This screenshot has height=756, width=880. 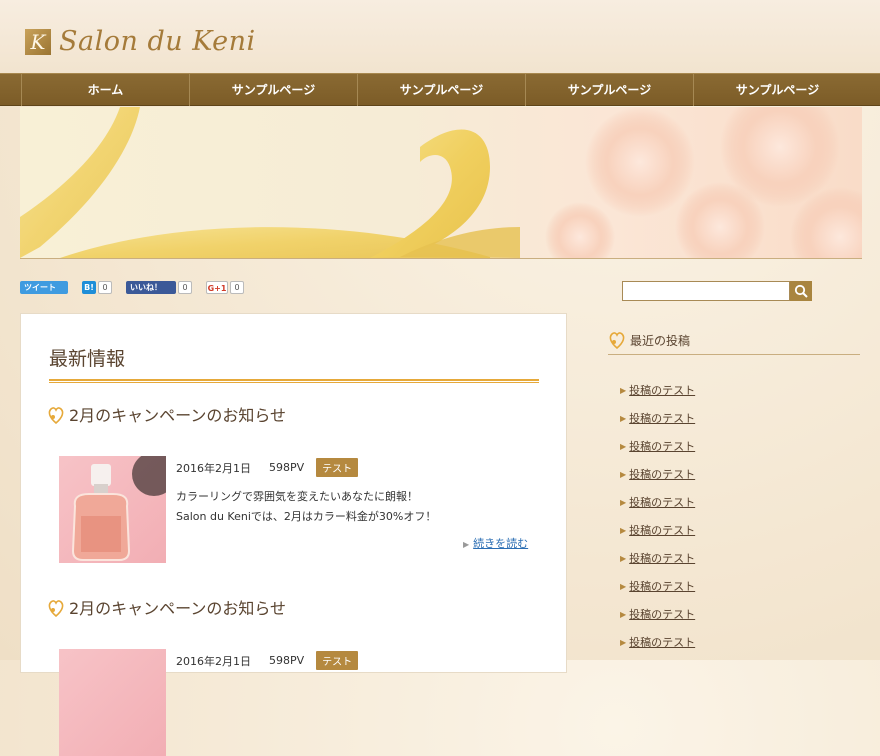 What do you see at coordinates (660, 341) in the screenshot?
I see `sidebar-title: 最近の投稿` at bounding box center [660, 341].